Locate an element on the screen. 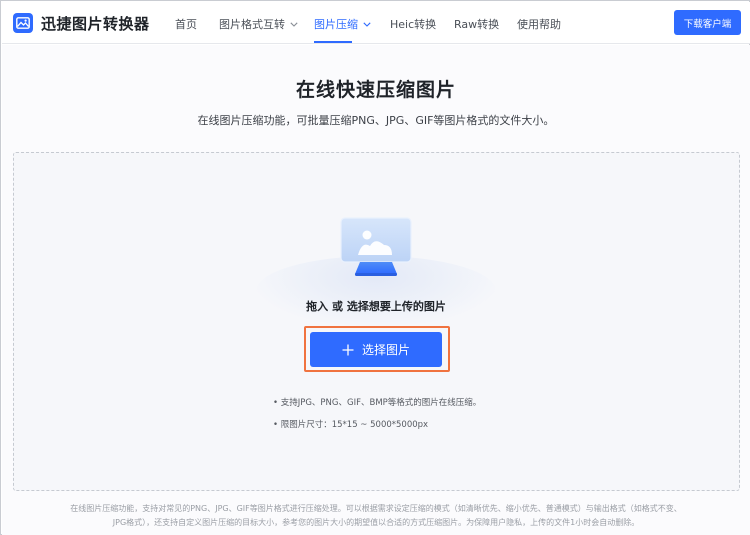 Image resolution: width=750 pixels, height=535 pixels. nav-compress: 图片压缩 is located at coordinates (342, 24).